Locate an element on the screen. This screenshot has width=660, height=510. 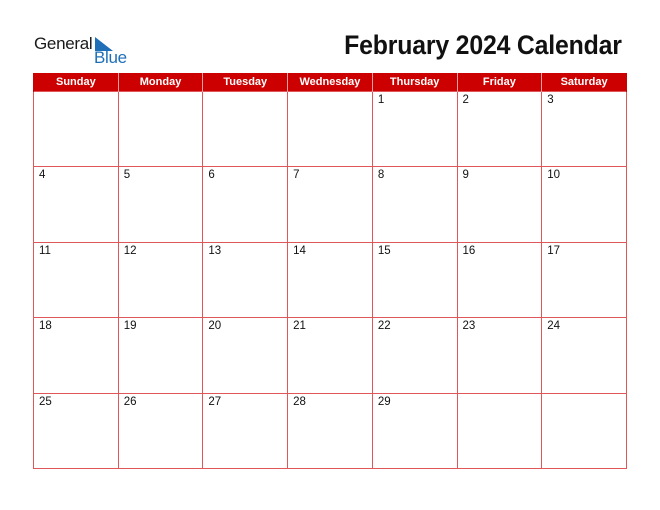
general-blue-logo: General Blue is located at coordinates (80, 51).